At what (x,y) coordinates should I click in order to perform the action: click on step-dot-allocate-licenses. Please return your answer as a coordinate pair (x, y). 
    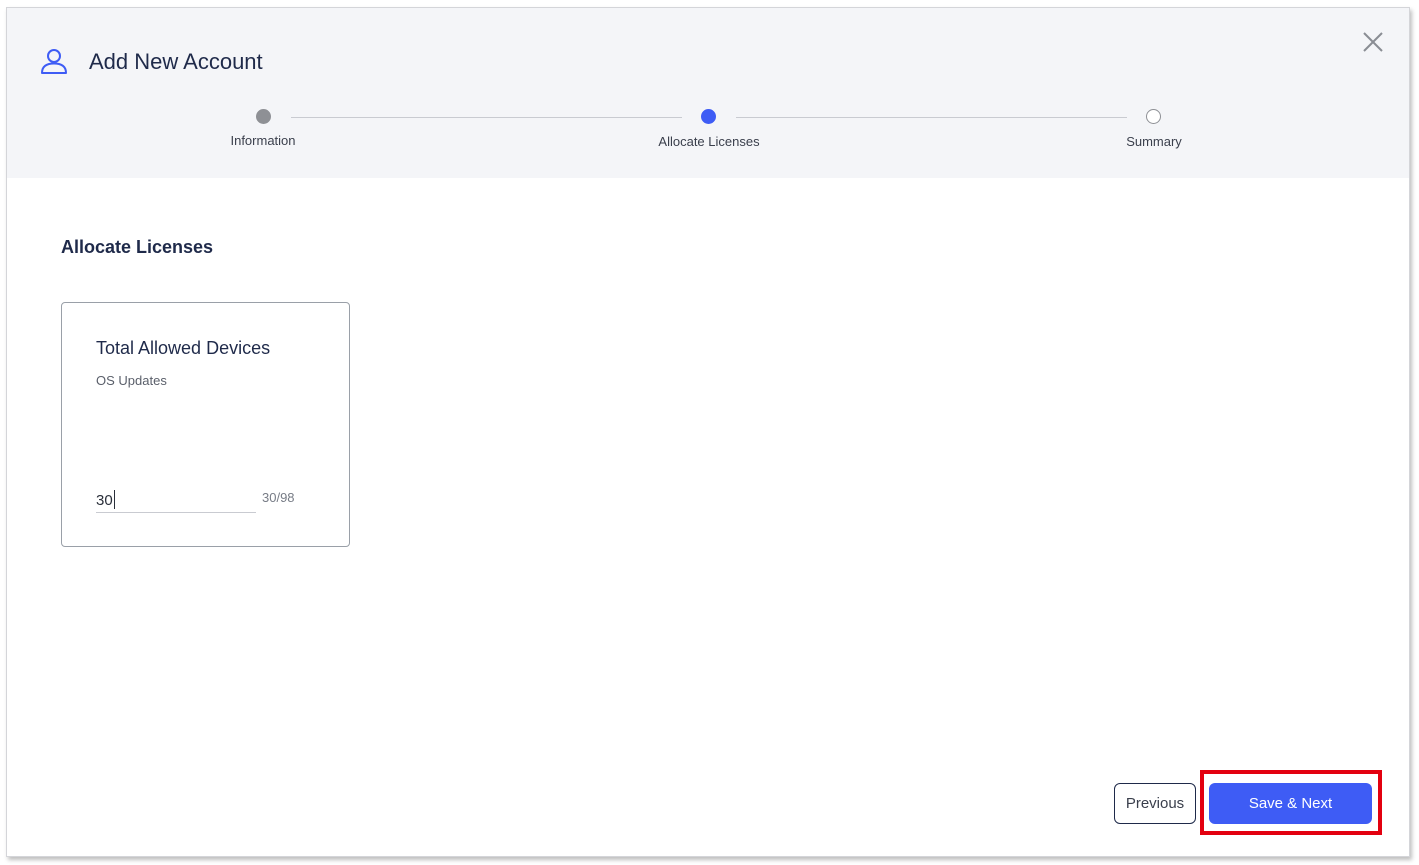
    Looking at the image, I should click on (708, 116).